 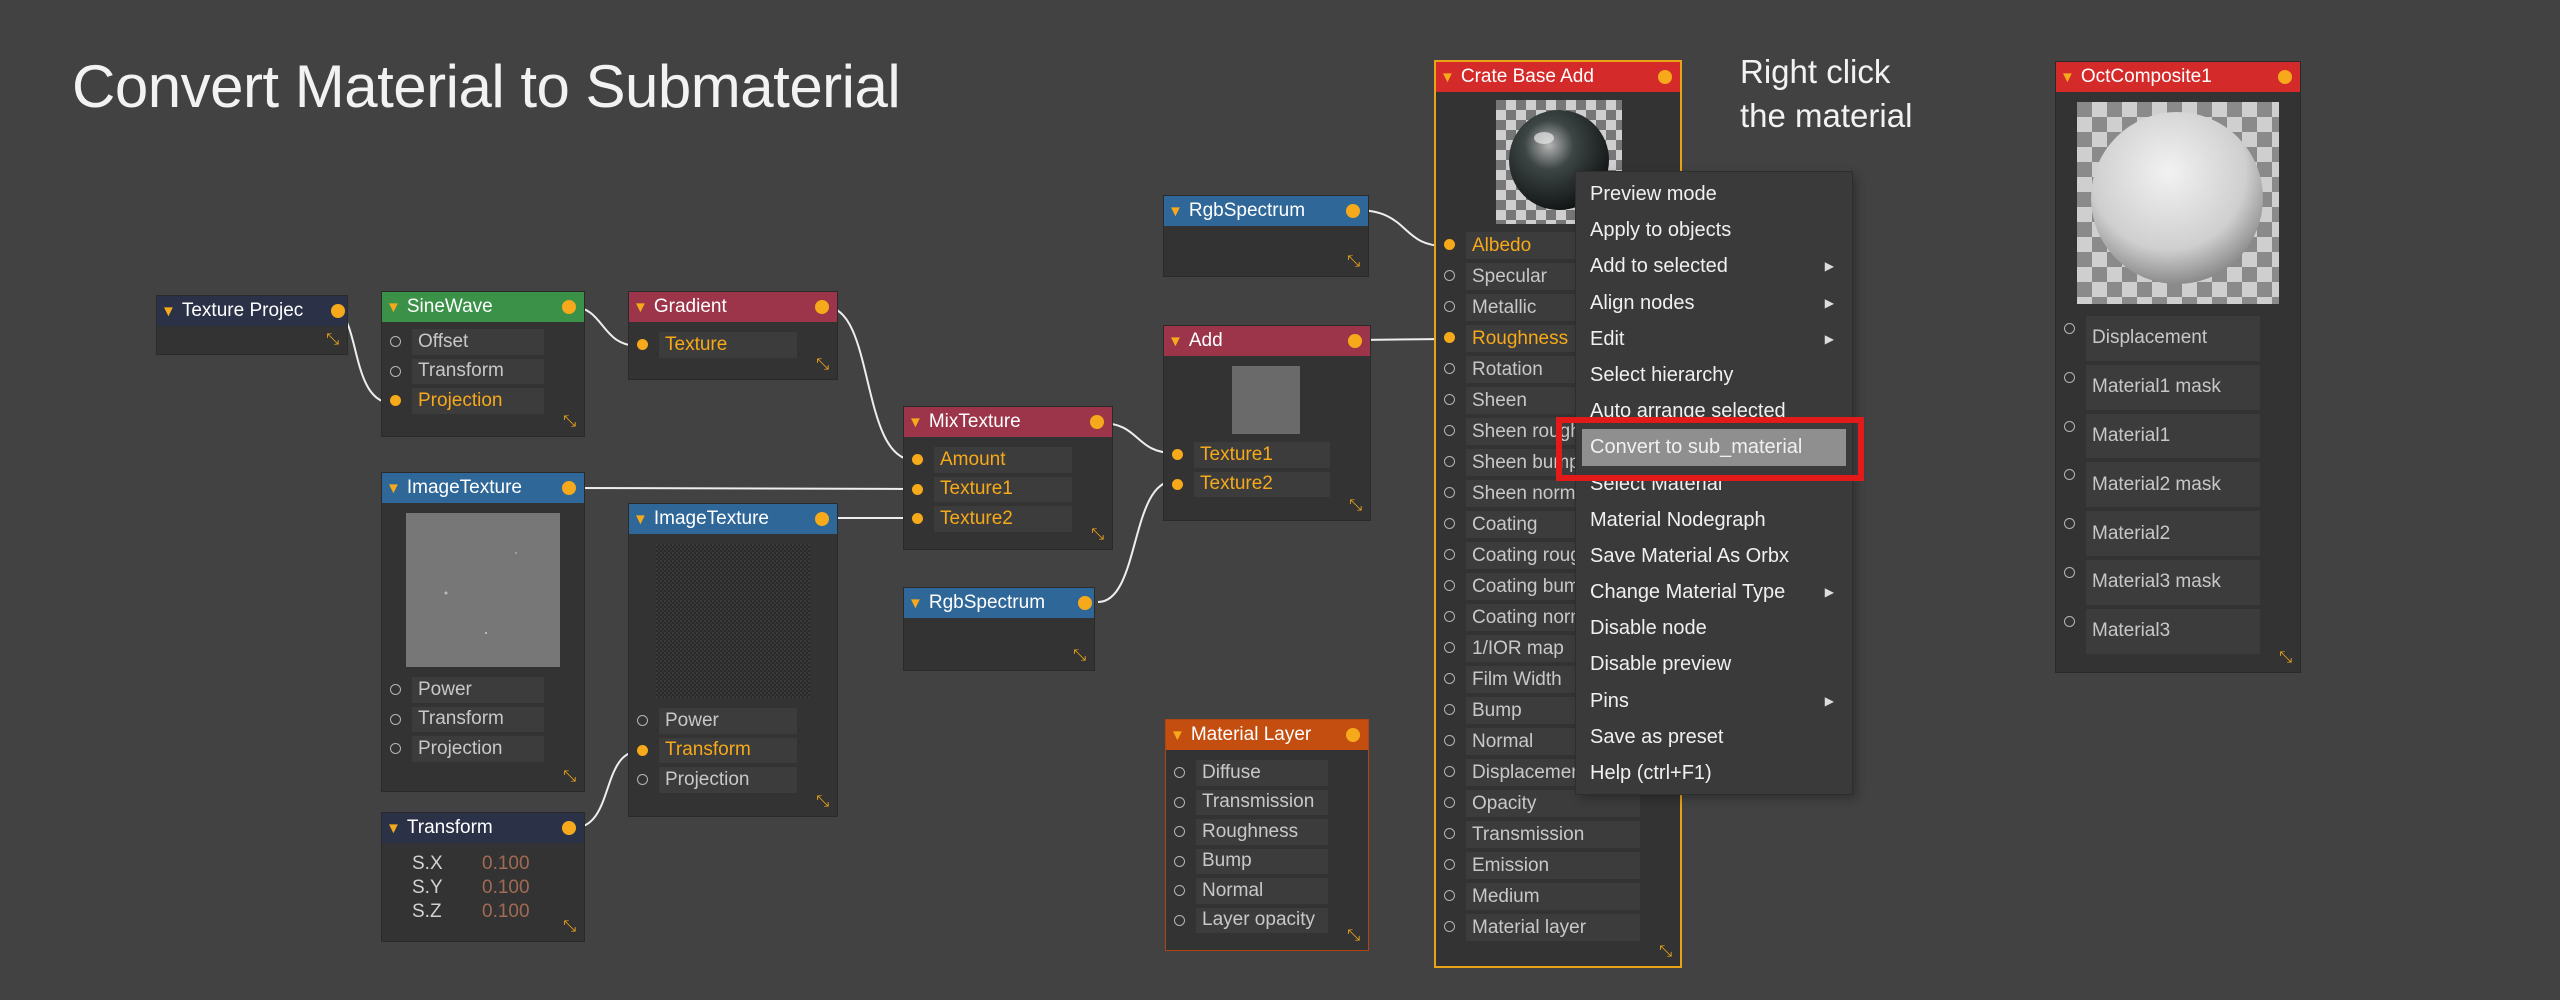 I want to click on menu-item-save-as-preset: Save as preset, so click(x=1714, y=737).